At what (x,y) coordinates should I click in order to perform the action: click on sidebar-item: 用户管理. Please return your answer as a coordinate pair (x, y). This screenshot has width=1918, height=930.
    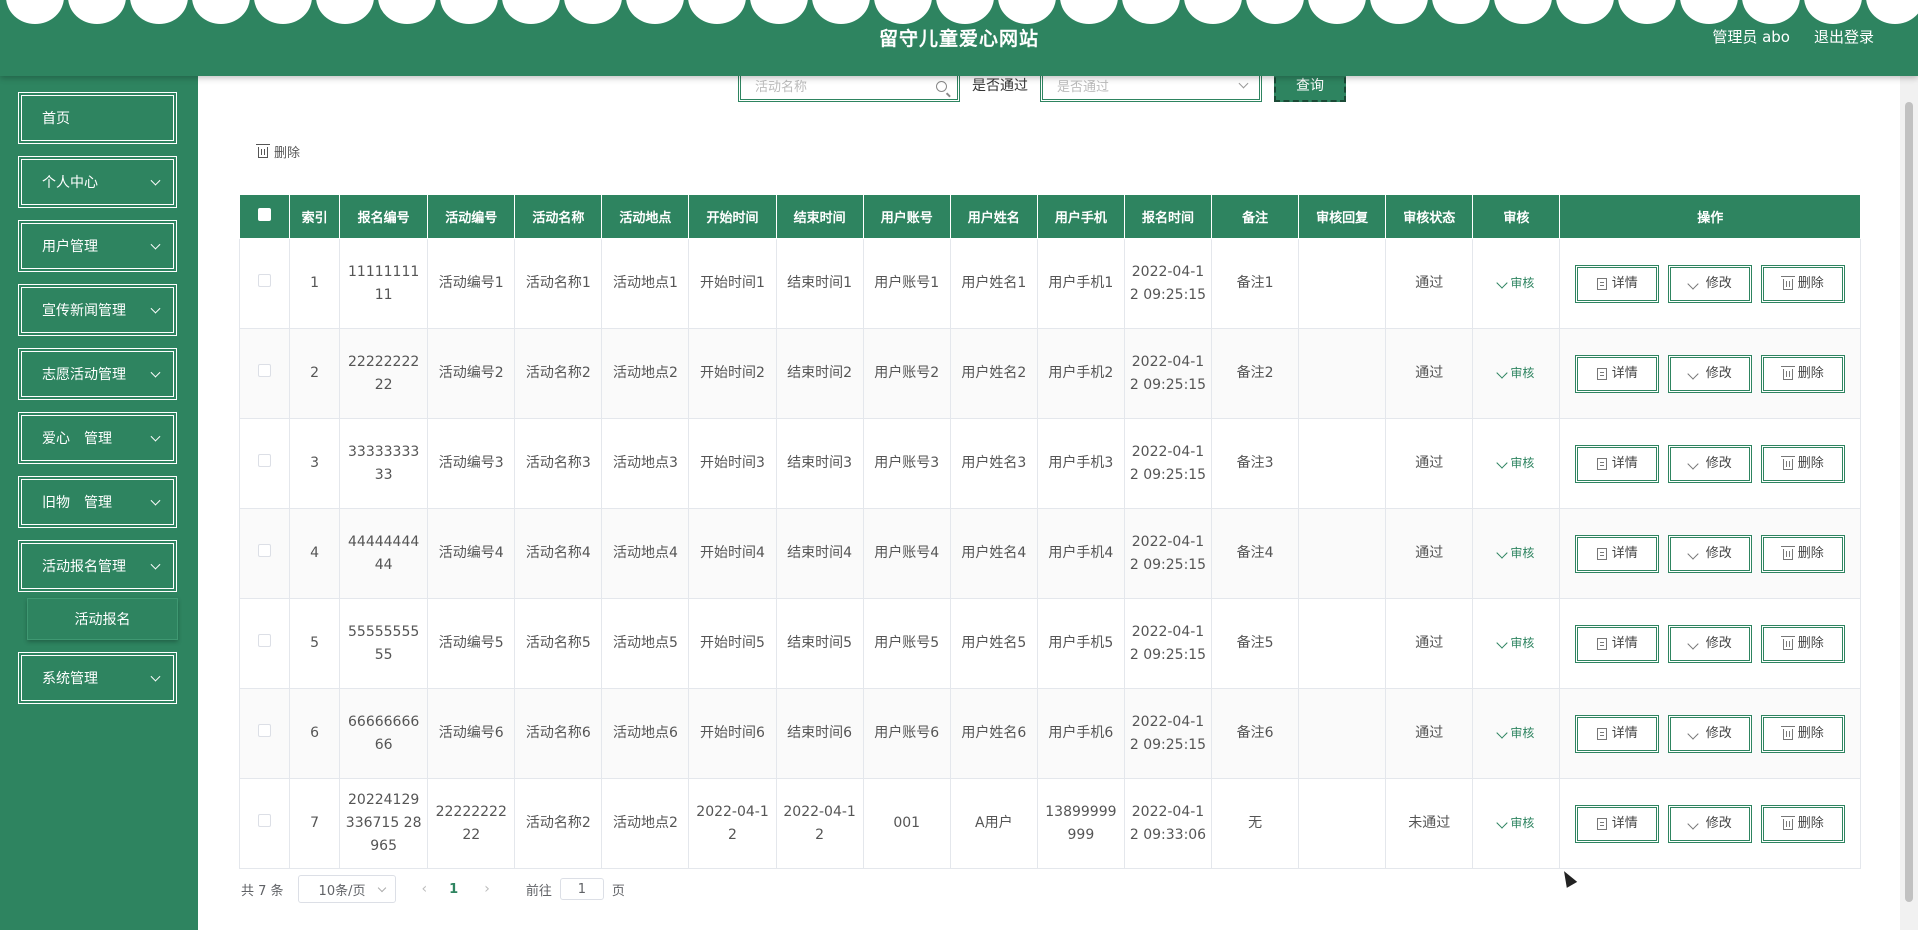
    Looking at the image, I should click on (97, 246).